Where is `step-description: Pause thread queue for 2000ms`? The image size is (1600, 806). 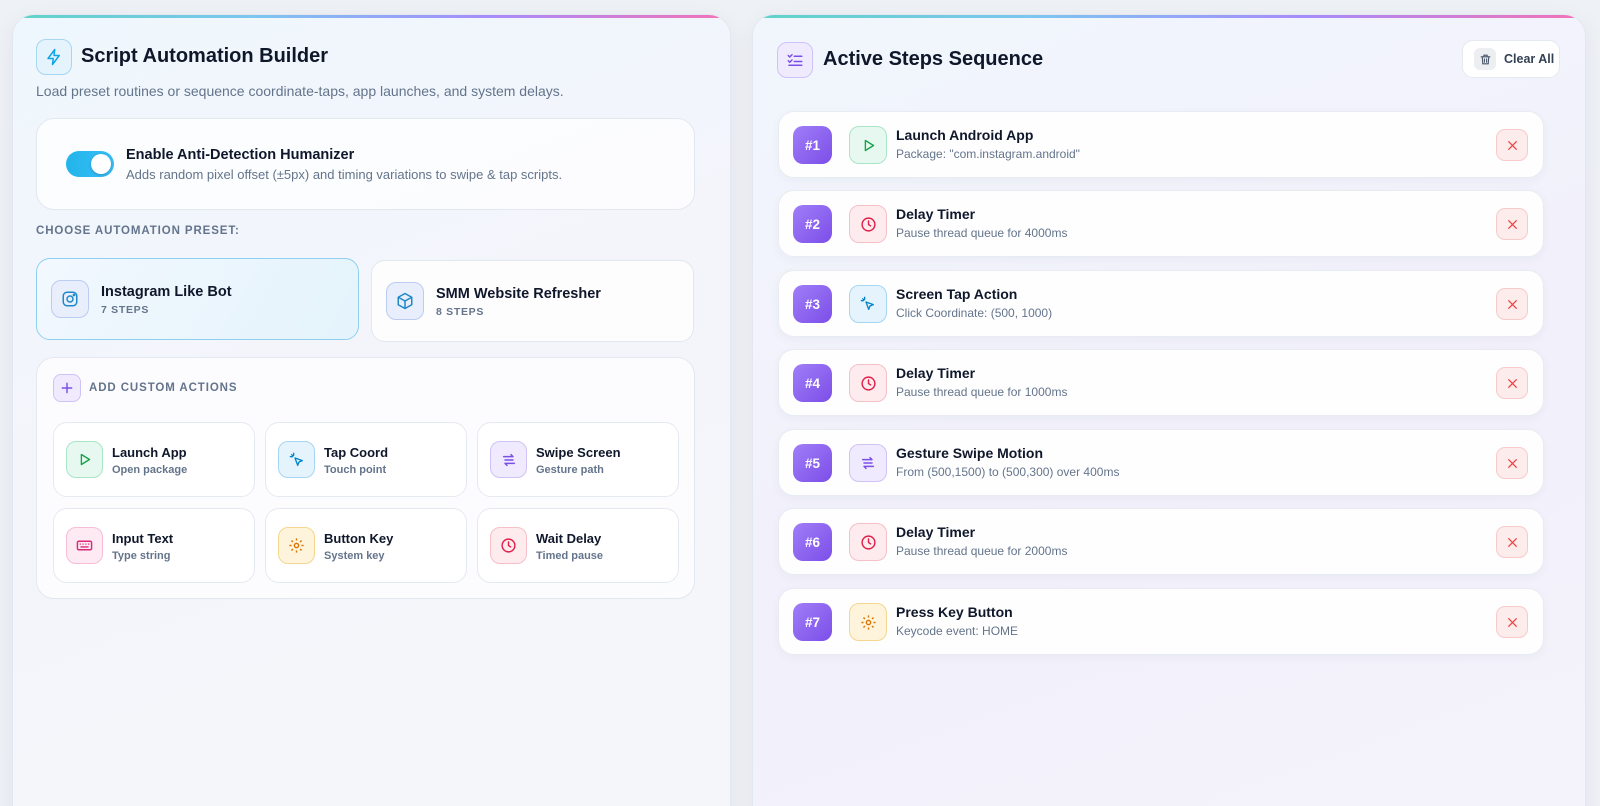 step-description: Pause thread queue for 2000ms is located at coordinates (982, 551).